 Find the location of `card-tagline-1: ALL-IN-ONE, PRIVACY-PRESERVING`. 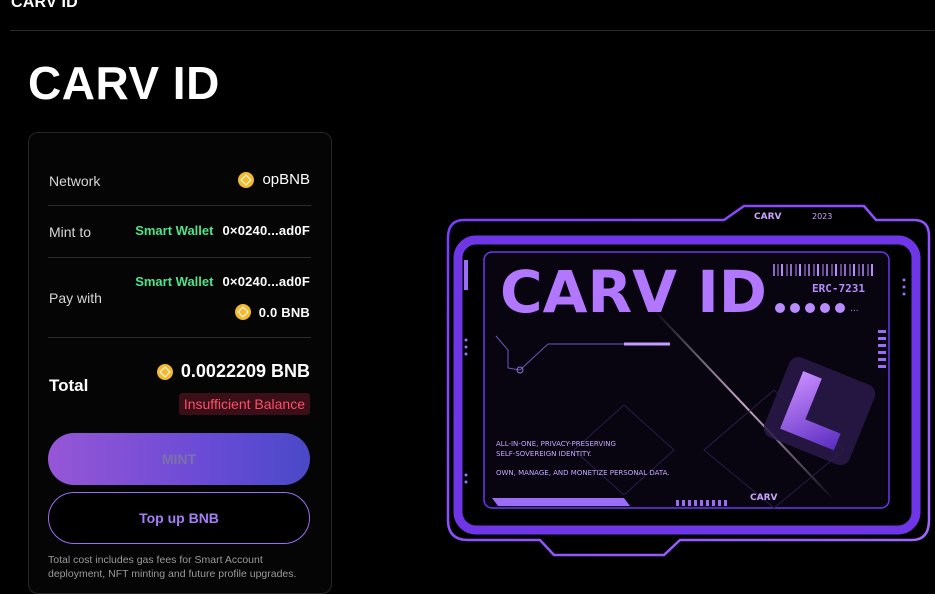

card-tagline-1: ALL-IN-ONE, PRIVACY-PRESERVING is located at coordinates (556, 444).